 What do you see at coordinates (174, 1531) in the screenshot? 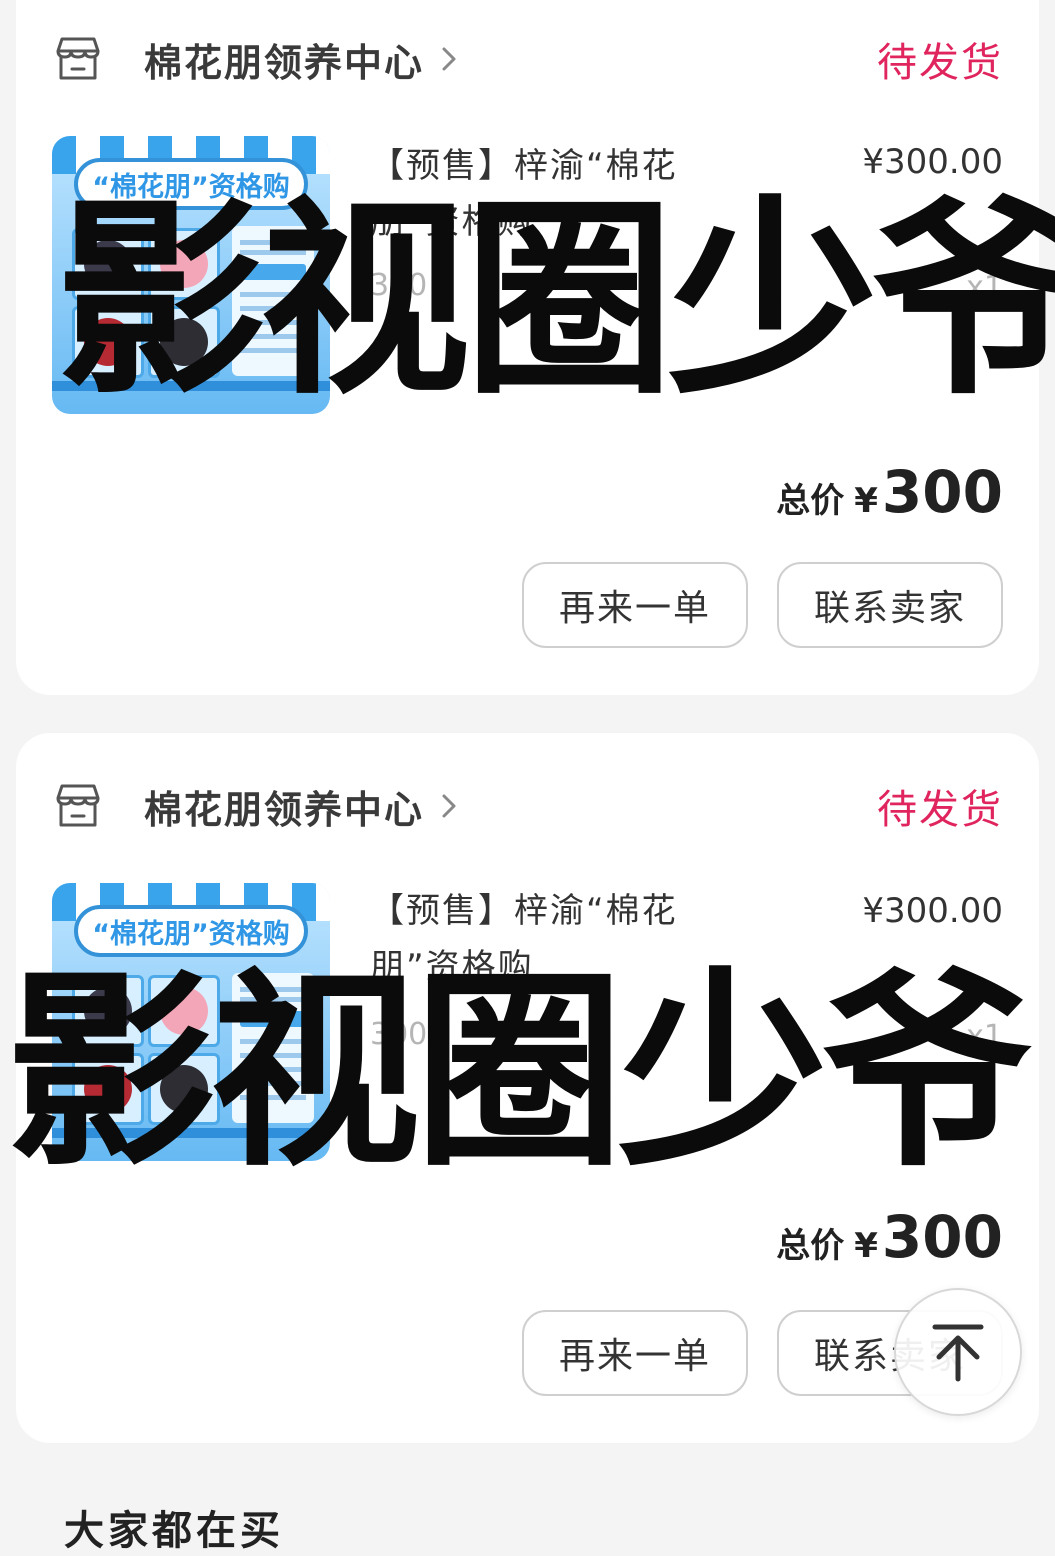
I see `recommendation-section-title: 大家都在买` at bounding box center [174, 1531].